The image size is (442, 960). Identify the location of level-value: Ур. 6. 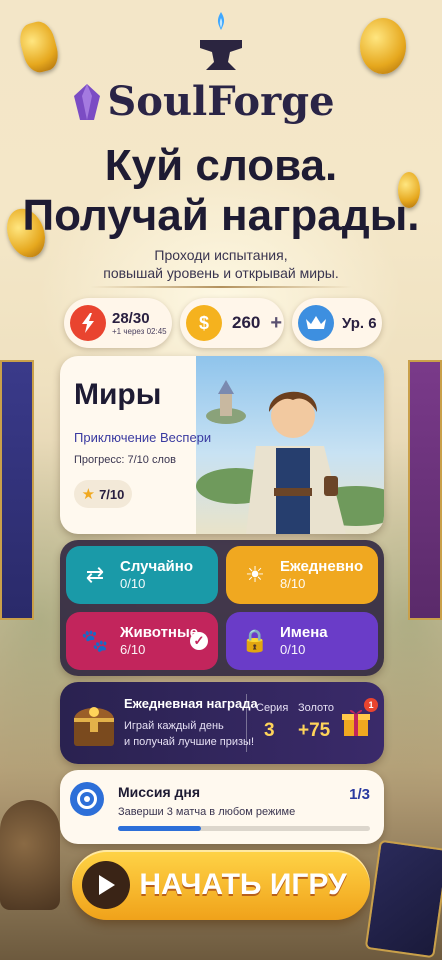
(359, 323).